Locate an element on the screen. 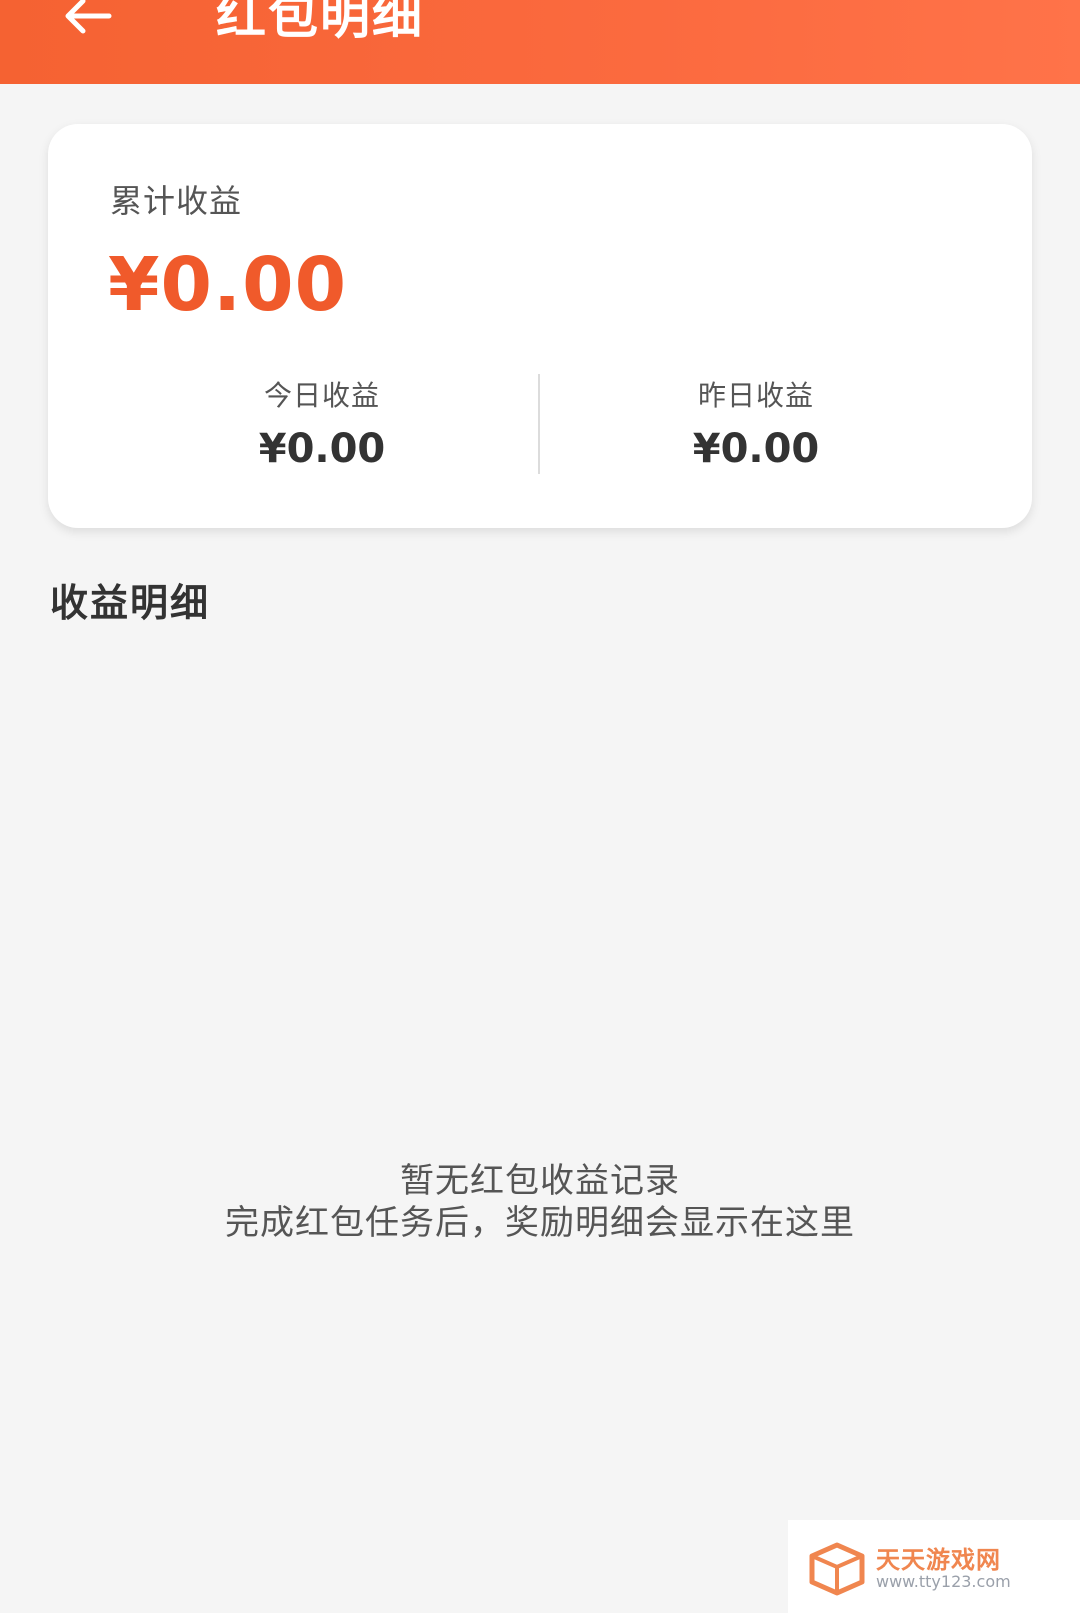 This screenshot has height=1613, width=1080. yesterday-earnings-label: 昨日收益 is located at coordinates (755, 395).